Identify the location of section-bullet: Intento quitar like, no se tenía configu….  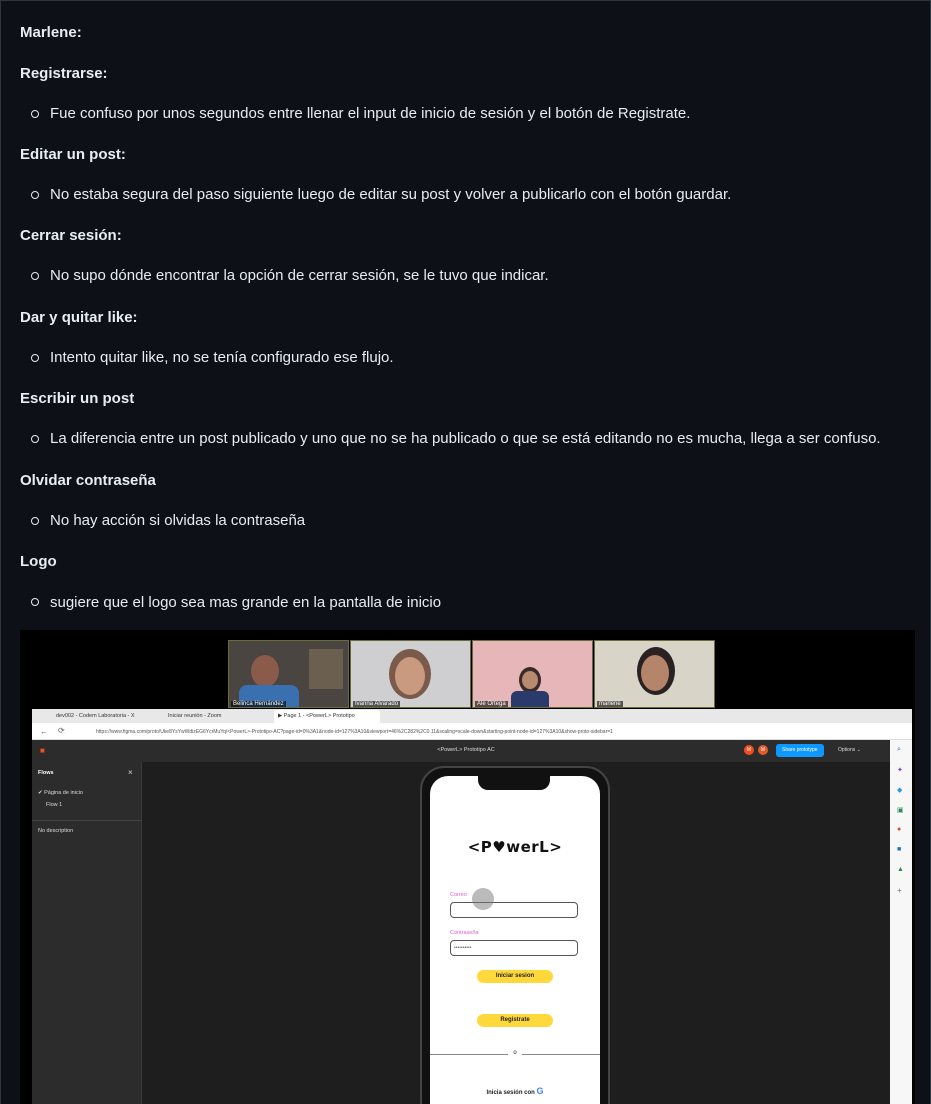
(222, 357).